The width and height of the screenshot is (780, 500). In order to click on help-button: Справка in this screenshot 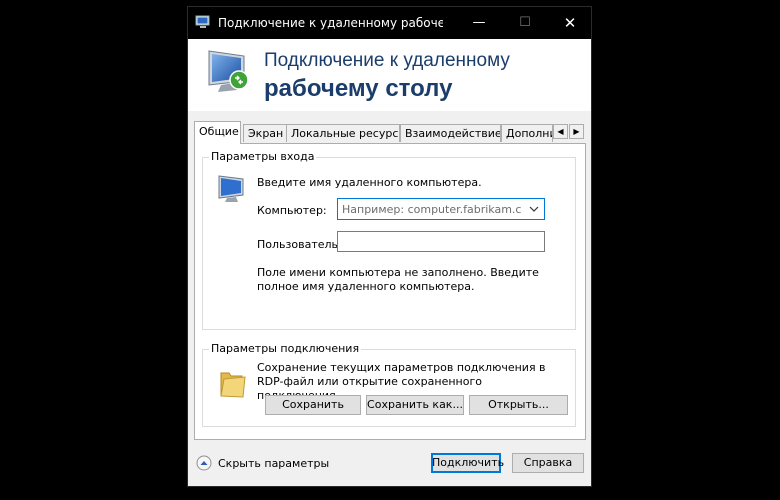, I will do `click(548, 463)`.